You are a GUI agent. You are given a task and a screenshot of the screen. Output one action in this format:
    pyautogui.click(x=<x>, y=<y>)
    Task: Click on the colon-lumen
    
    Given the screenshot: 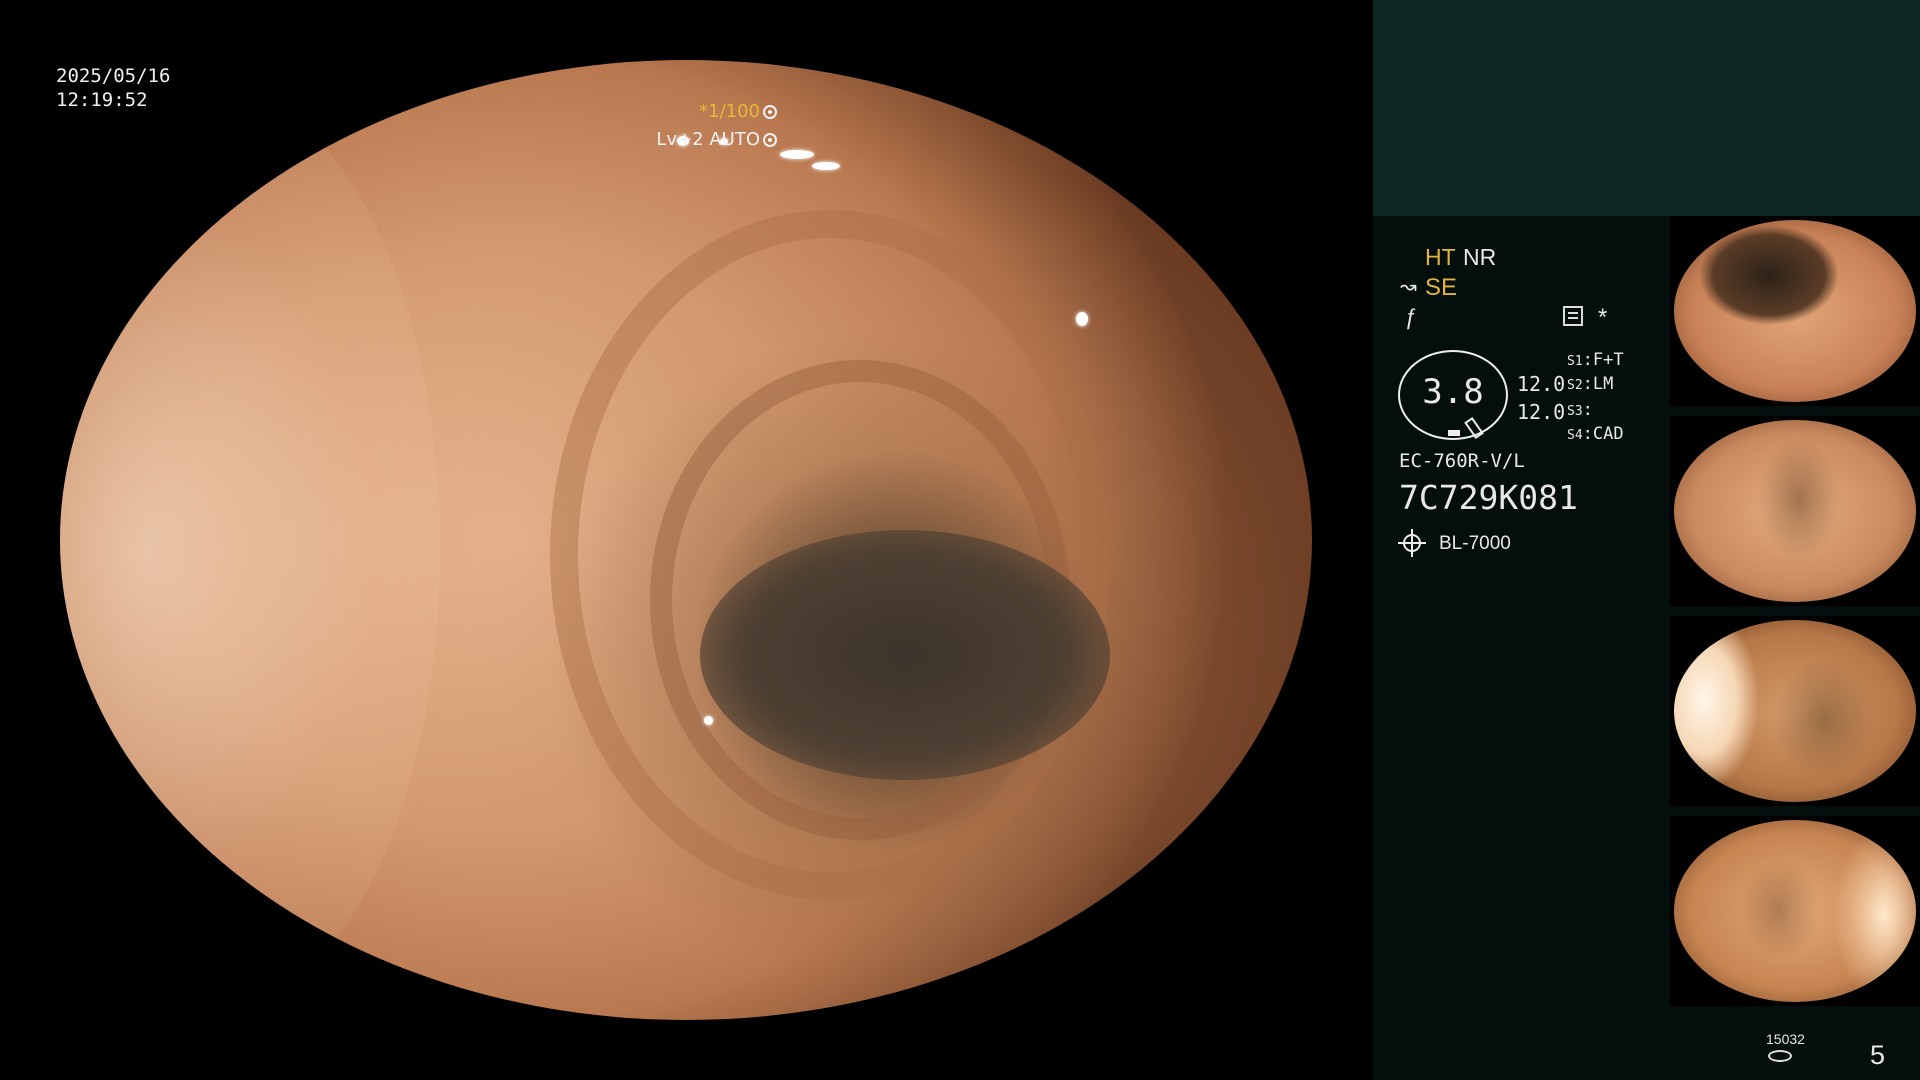 What is the action you would take?
    pyautogui.click(x=905, y=655)
    